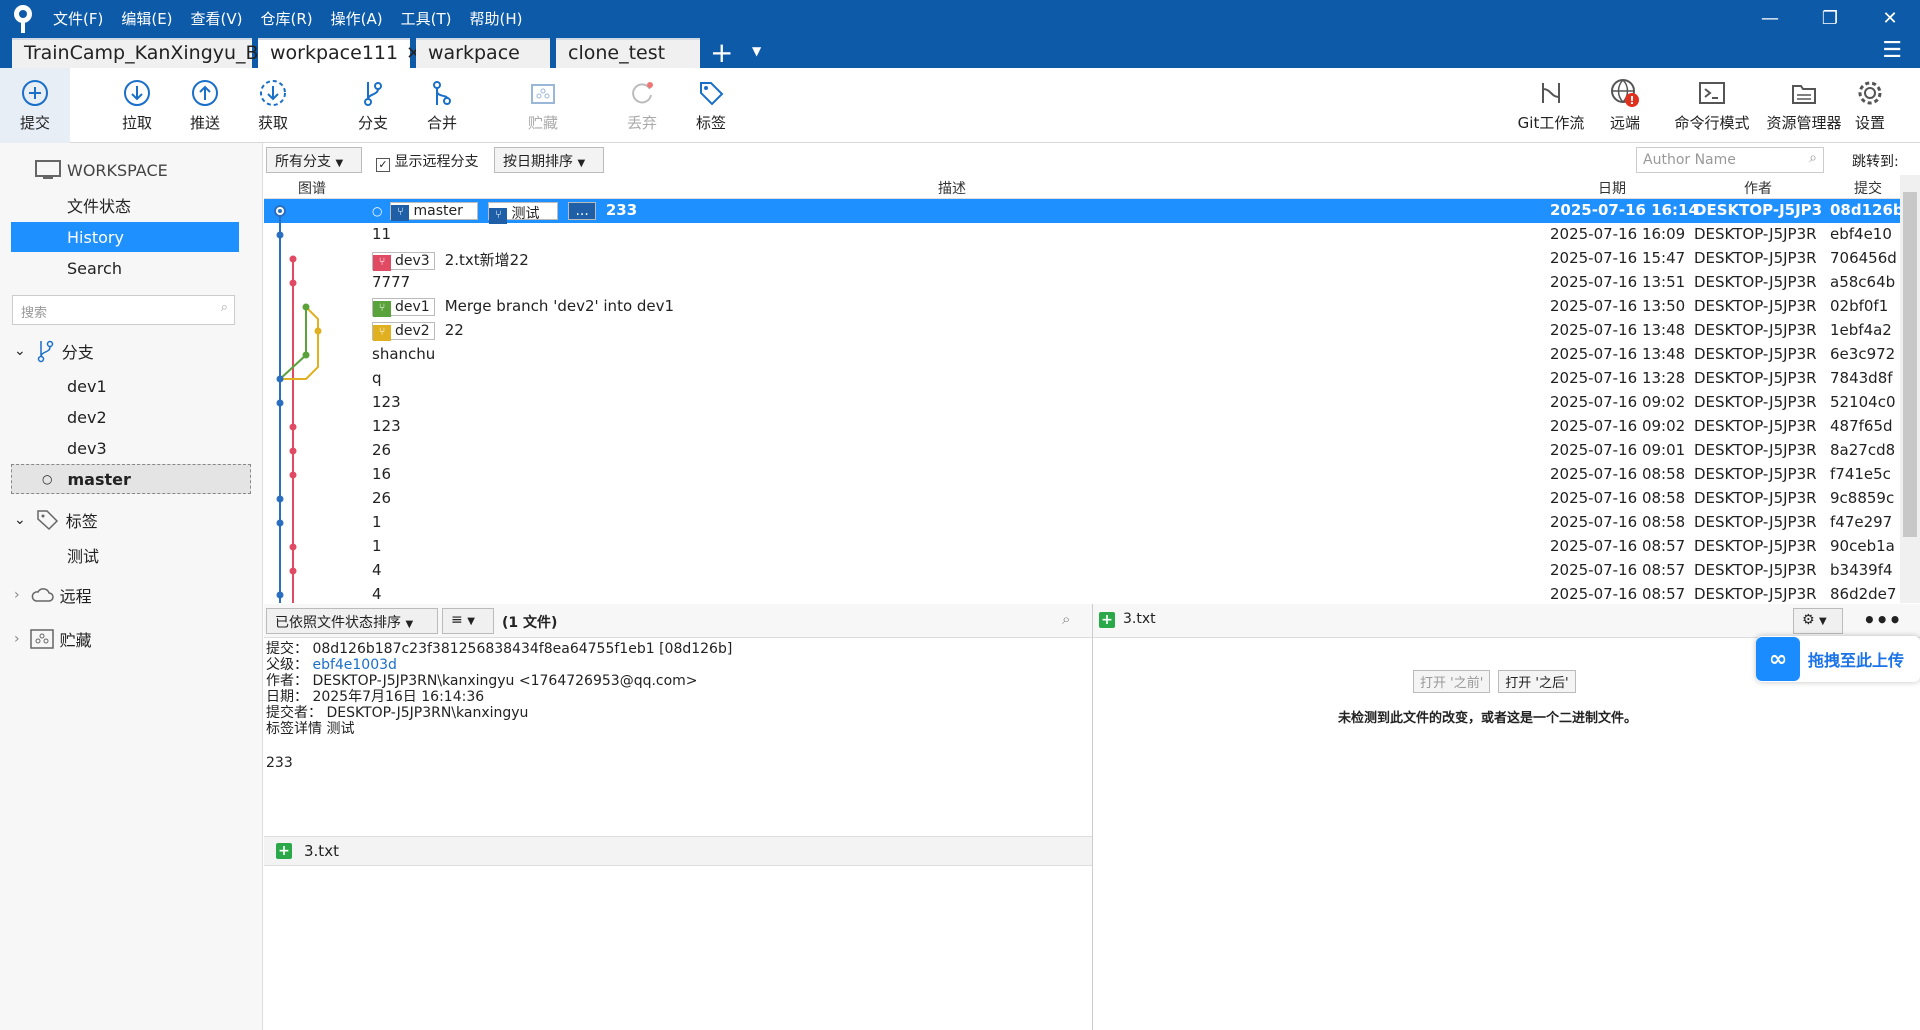 The height and width of the screenshot is (1030, 1920). What do you see at coordinates (1838, 659) in the screenshot?
I see `upload-widget: ∞ 拖拽至此上传` at bounding box center [1838, 659].